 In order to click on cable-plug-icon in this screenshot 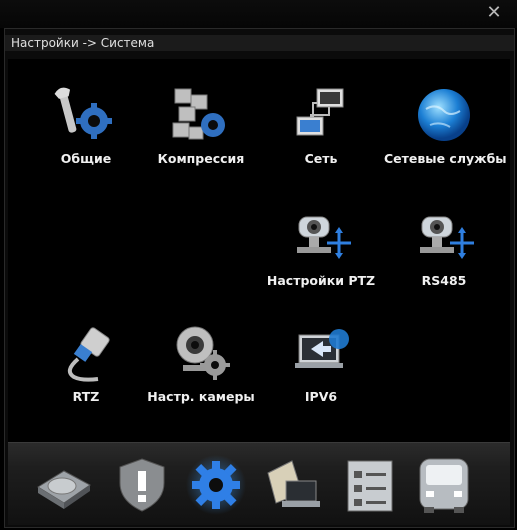, I will do `click(88, 354)`.